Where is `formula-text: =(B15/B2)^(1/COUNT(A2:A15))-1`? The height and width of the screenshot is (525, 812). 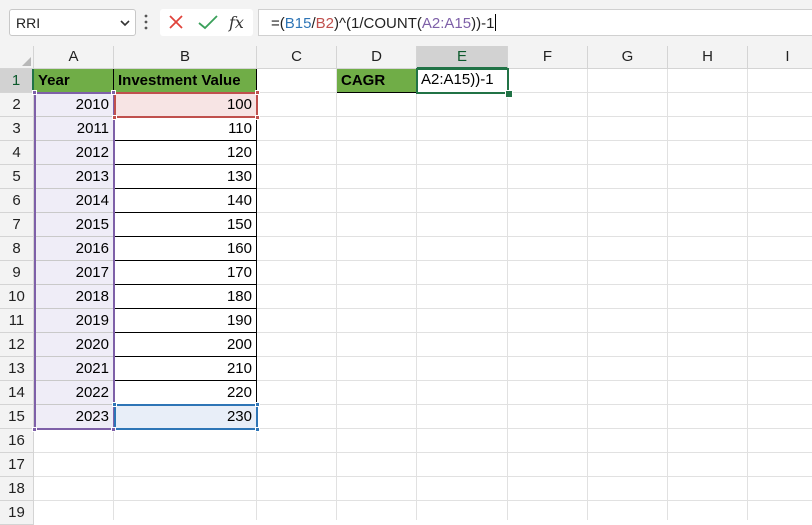
formula-text: =(B15/B2)^(1/COUNT(A2:A15))-1 is located at coordinates (384, 23).